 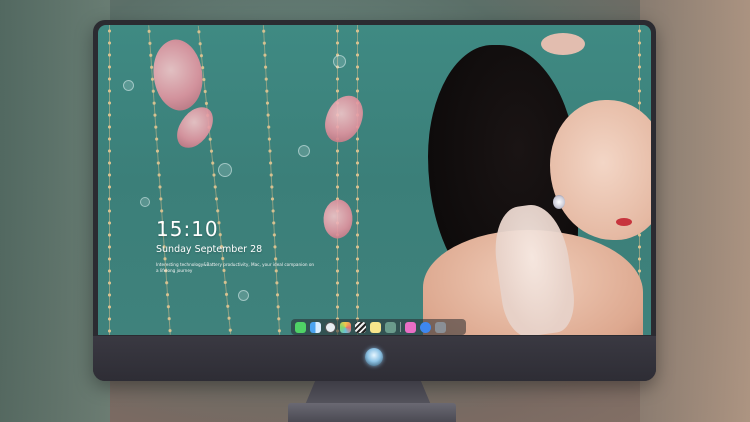 I want to click on wallpaper-lips, so click(x=624, y=222).